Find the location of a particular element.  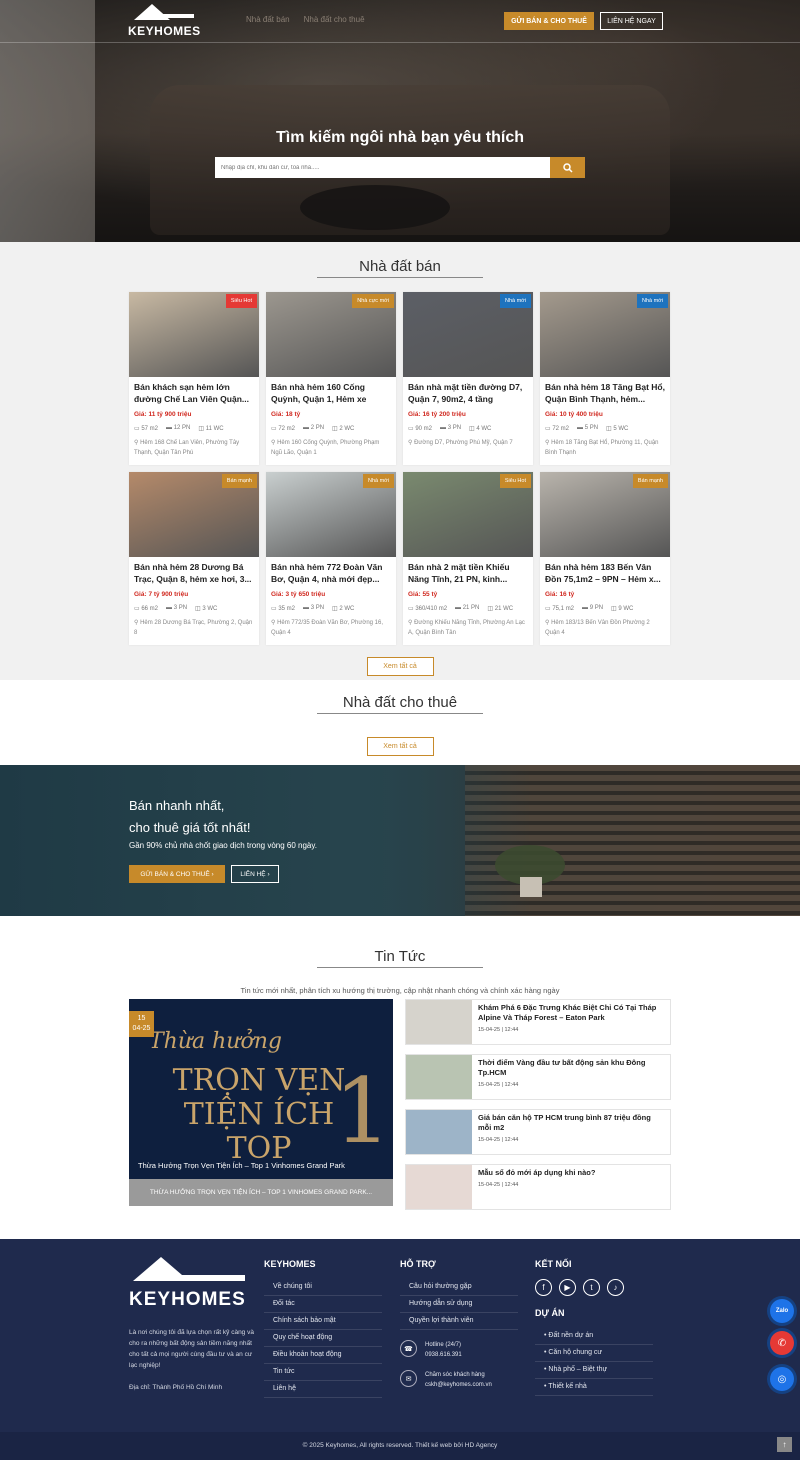

bath-feature: ◫ 3 WC is located at coordinates (206, 608).